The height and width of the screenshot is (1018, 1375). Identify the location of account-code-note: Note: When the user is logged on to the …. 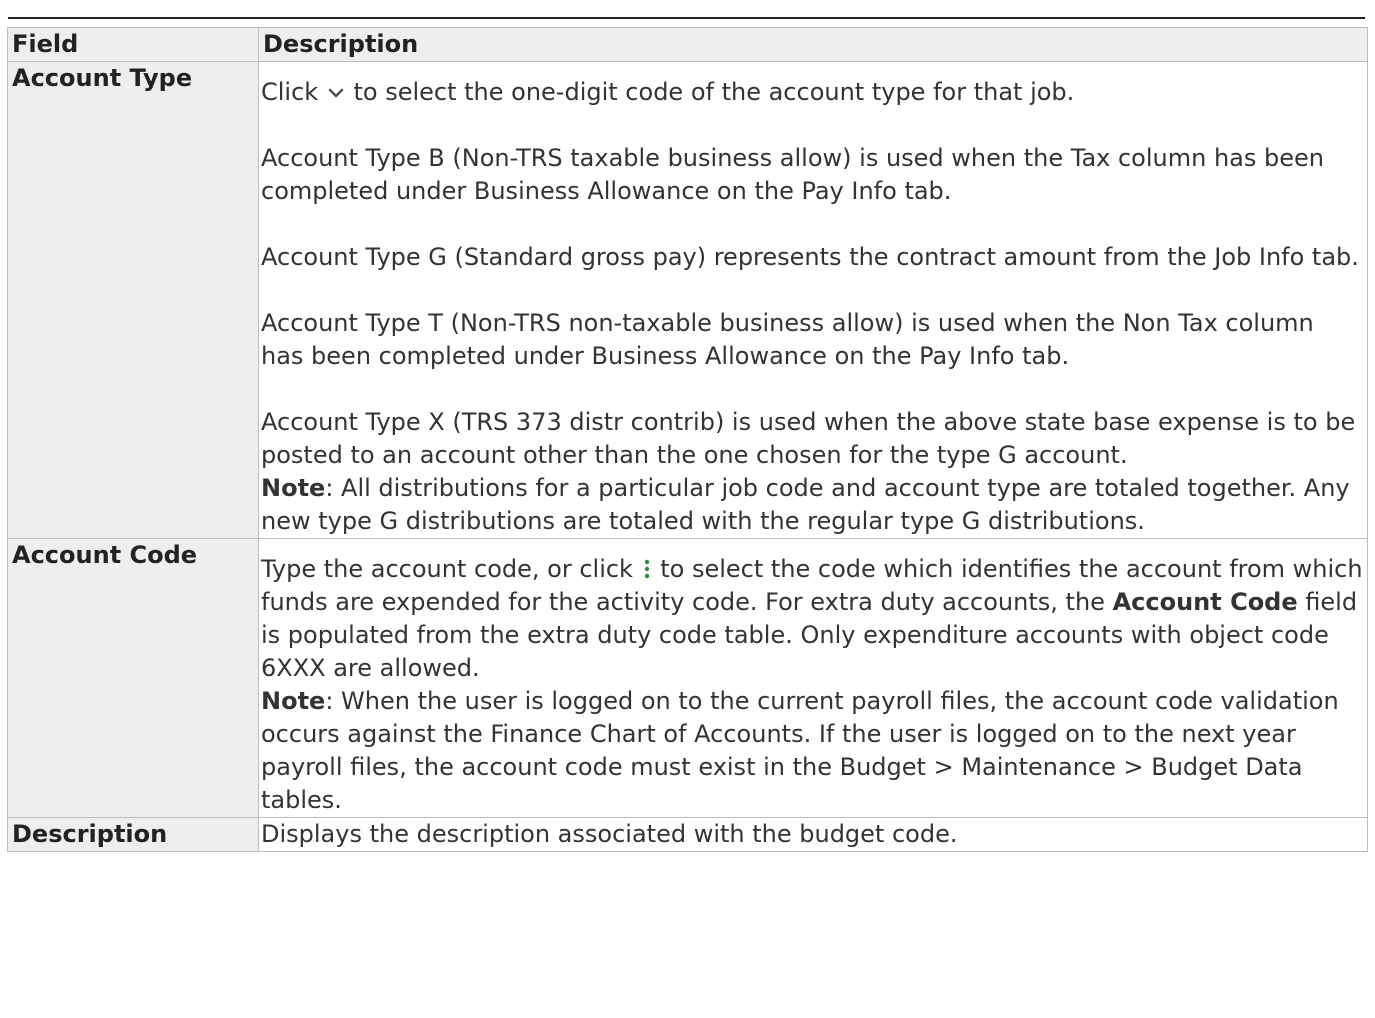
(812, 751).